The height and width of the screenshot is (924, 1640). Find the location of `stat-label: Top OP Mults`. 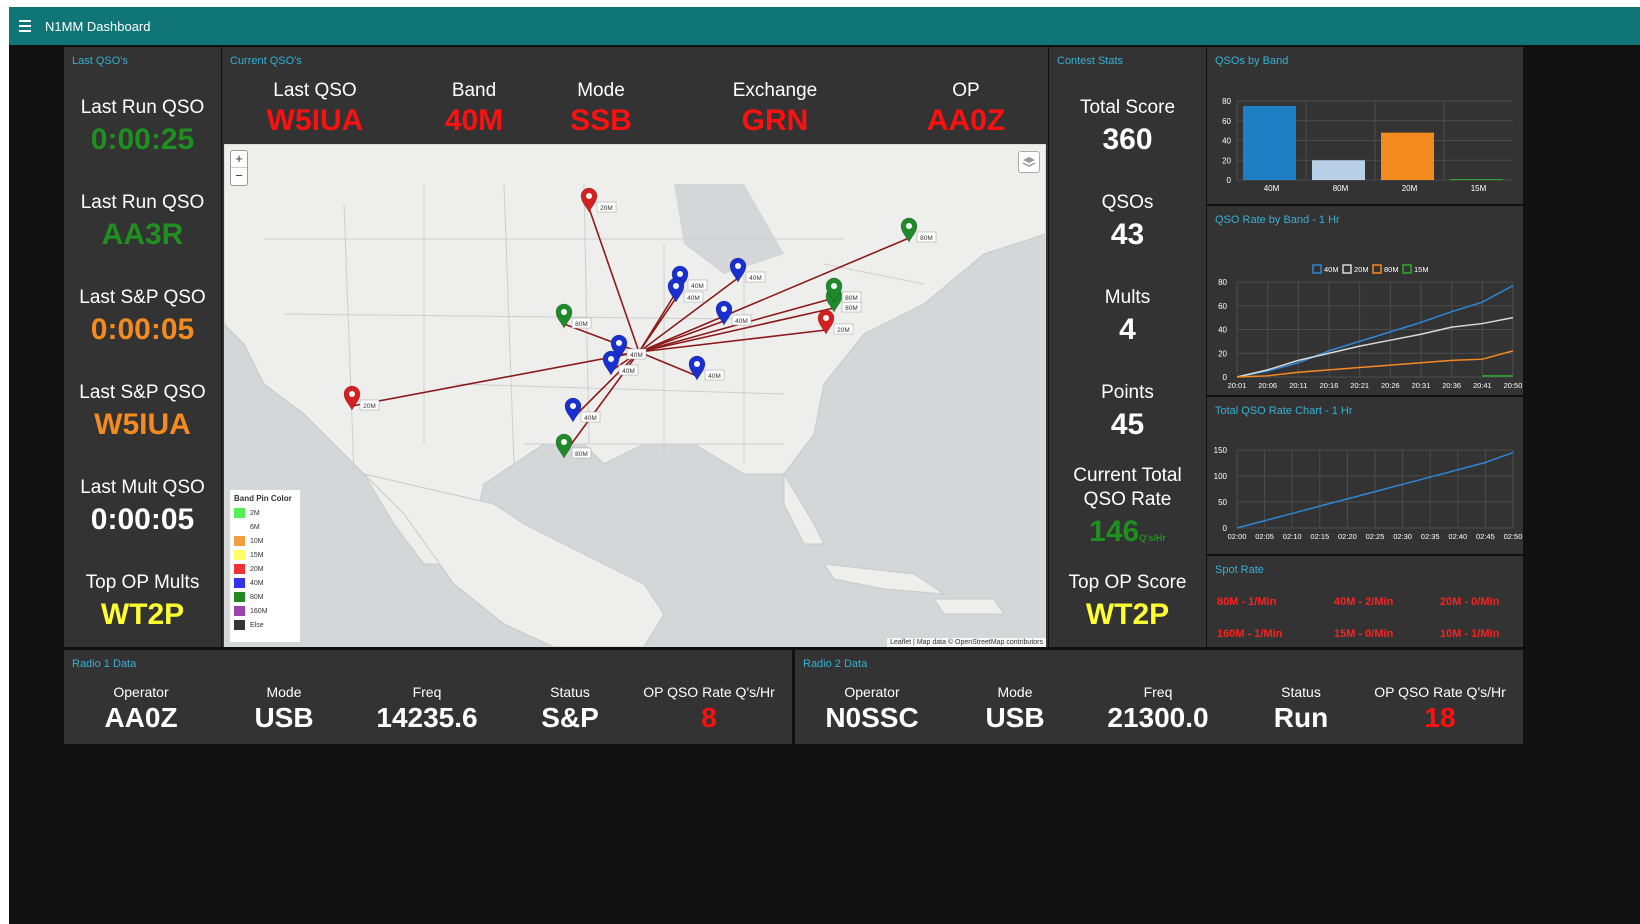

stat-label: Top OP Mults is located at coordinates (142, 582).